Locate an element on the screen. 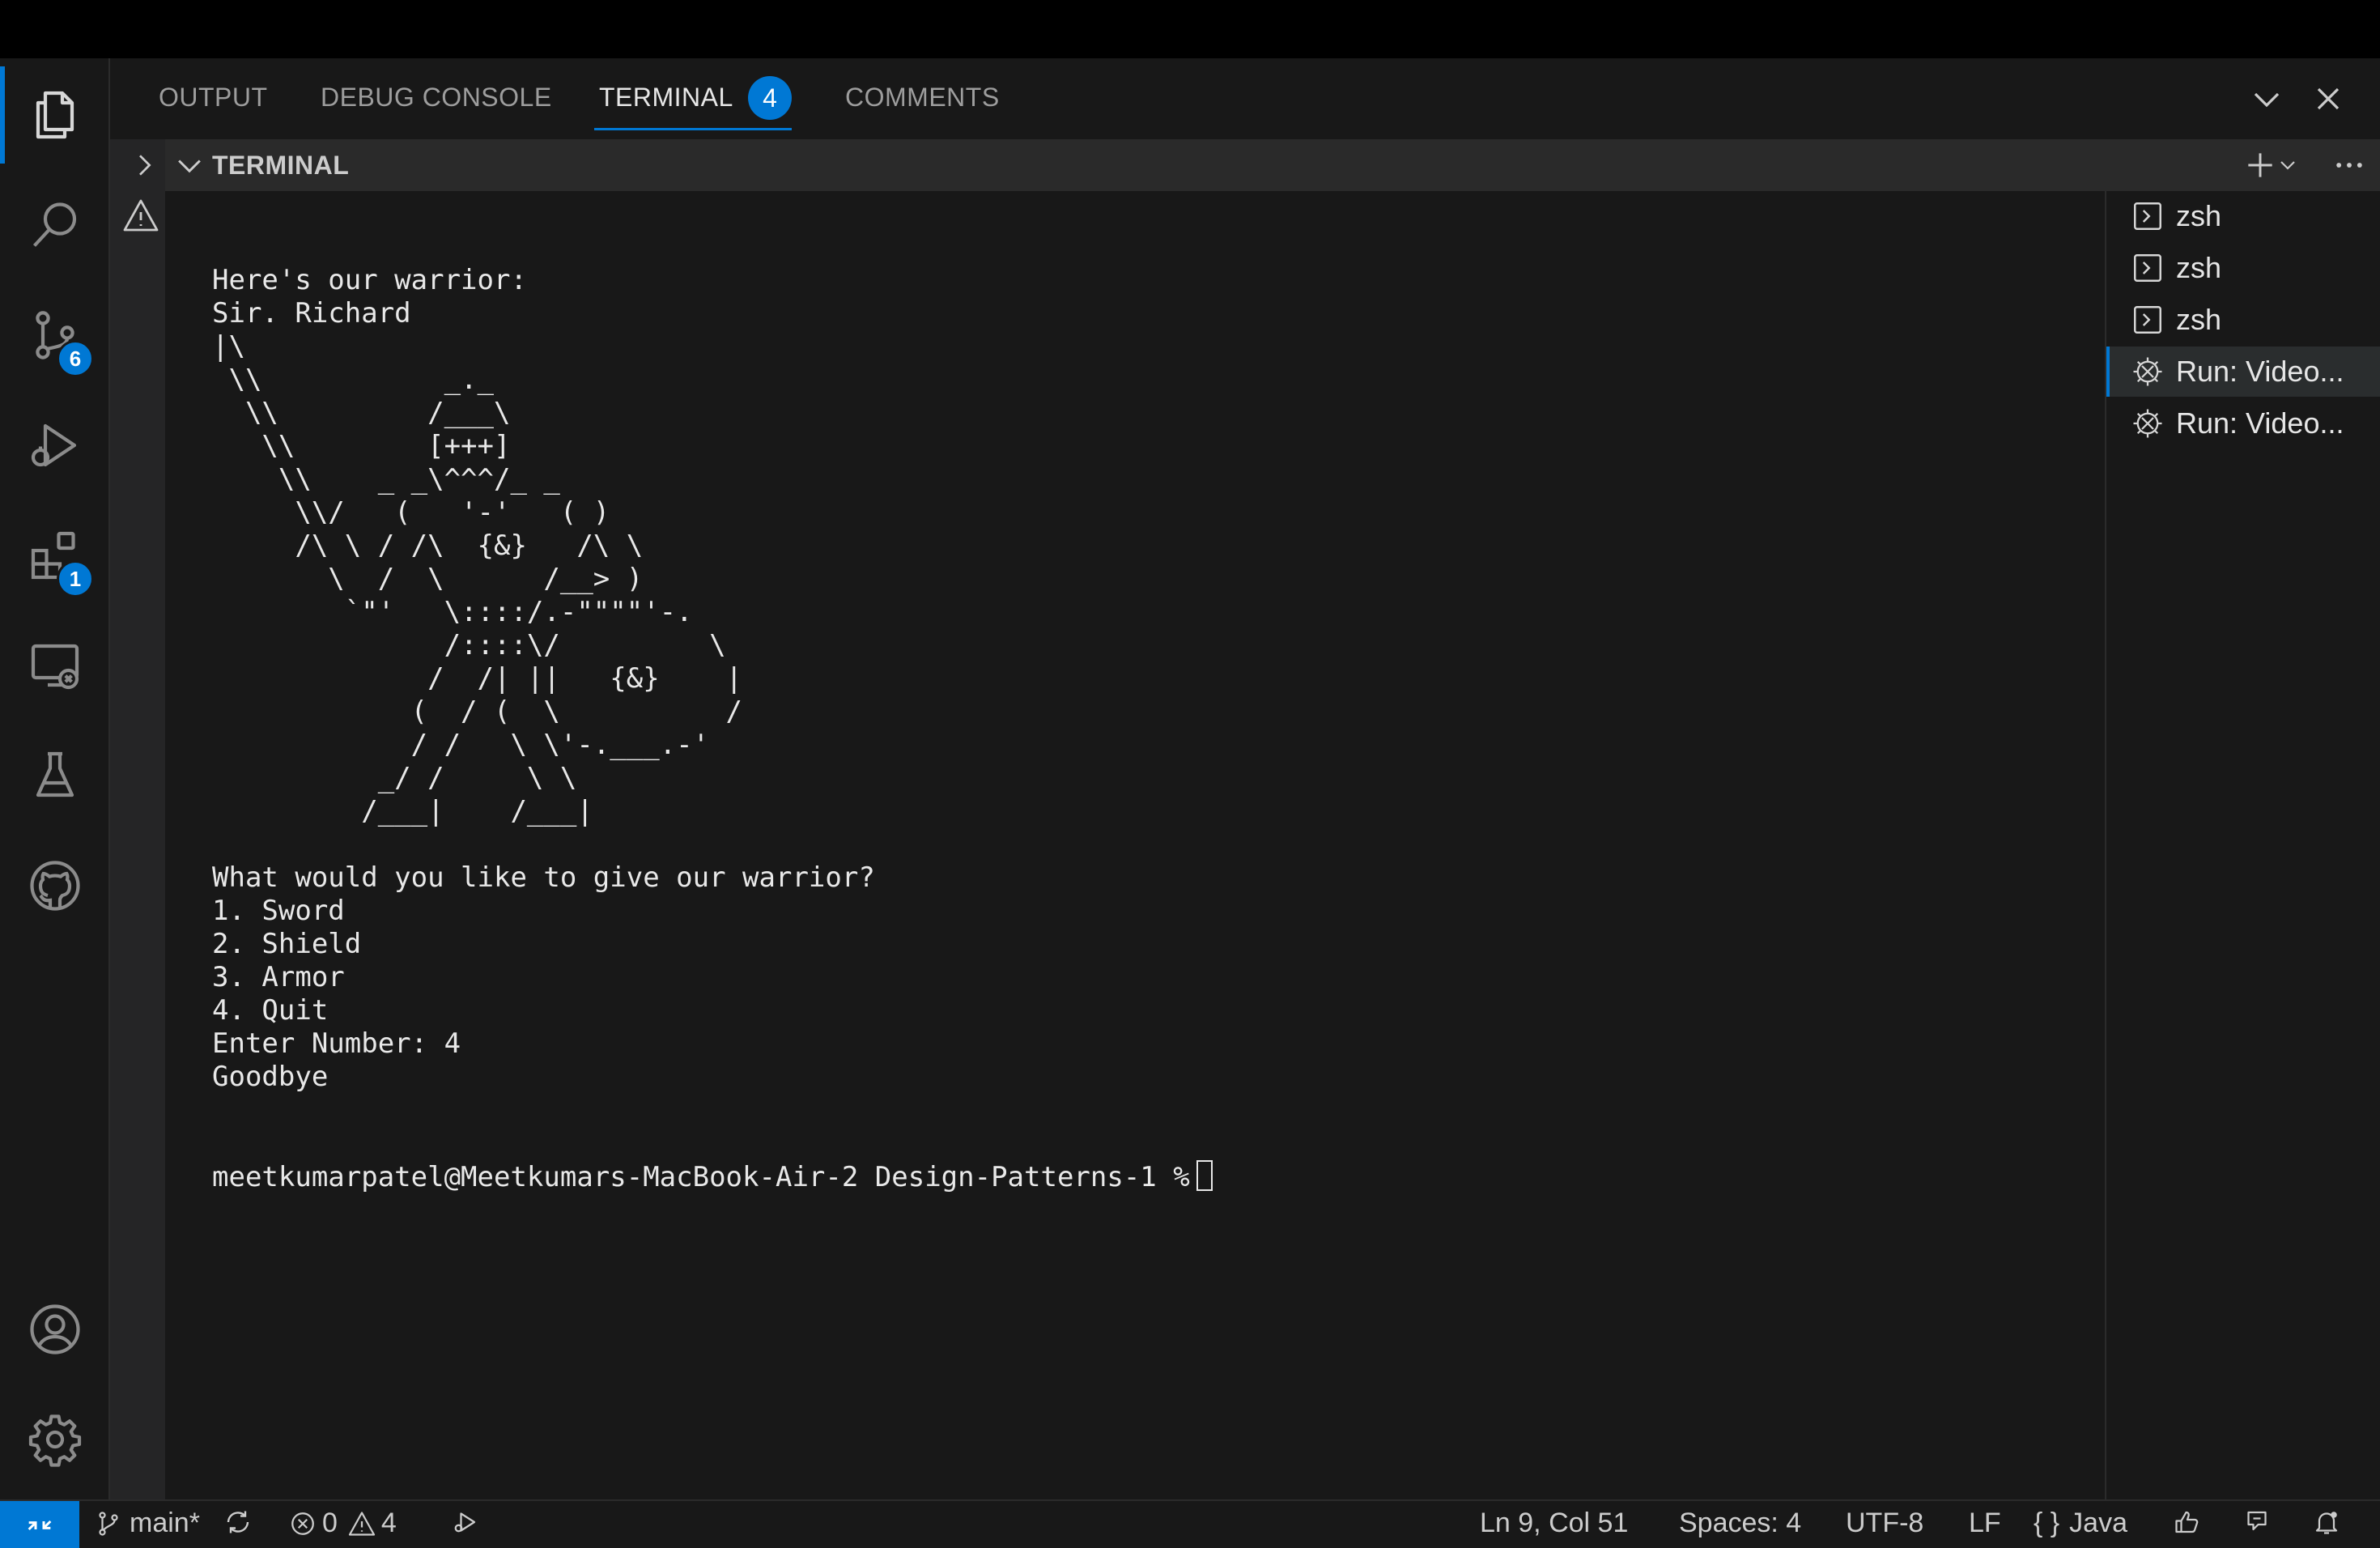 The height and width of the screenshot is (1548, 2380). live-share-icon is located at coordinates (2257, 1521).